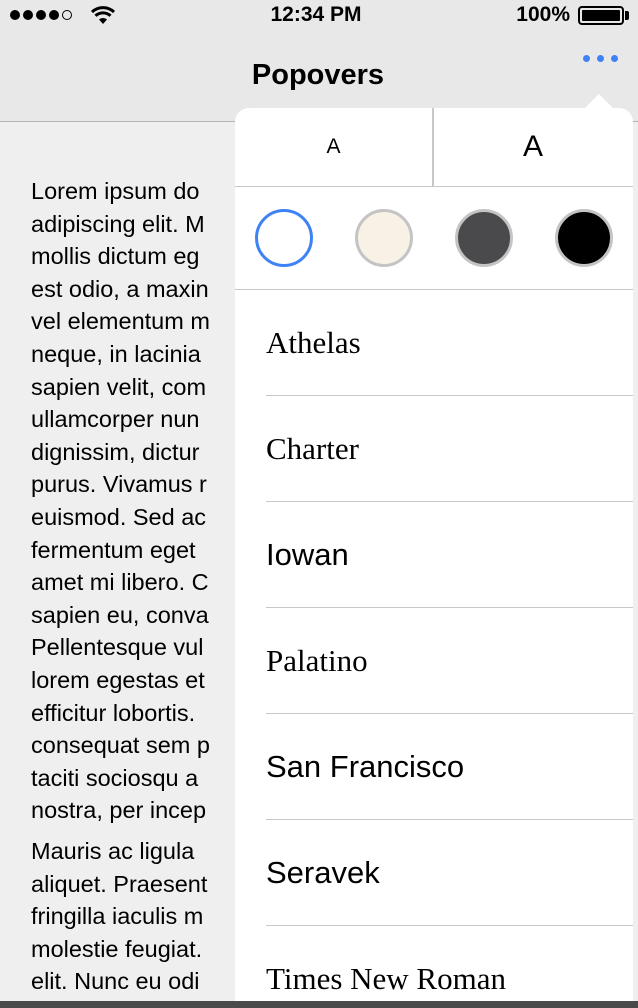 Image resolution: width=638 pixels, height=1008 pixels. What do you see at coordinates (627, 15) in the screenshot?
I see `battery-tip` at bounding box center [627, 15].